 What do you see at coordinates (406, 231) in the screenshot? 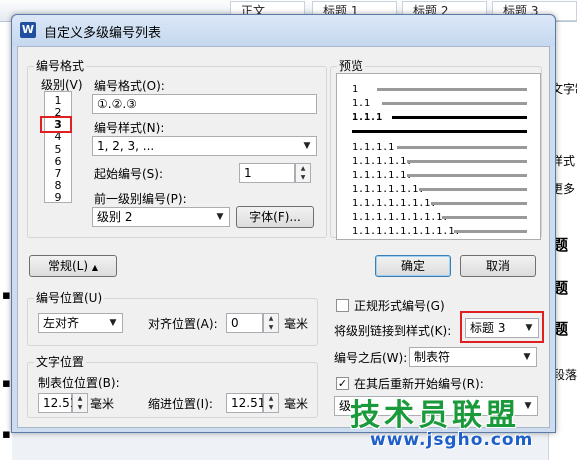
I see `preview-row-number: 1.1.1.1.1.1.1.1.1.` at bounding box center [406, 231].